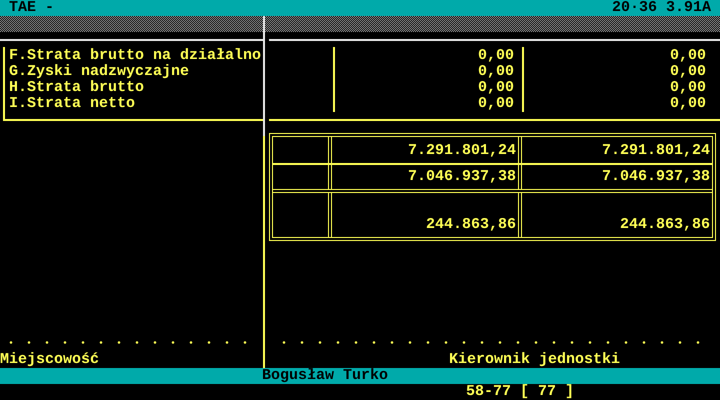 This screenshot has height=400, width=720. What do you see at coordinates (135, 56) in the screenshot?
I see `row-label: F.Strata brutto na działalno` at bounding box center [135, 56].